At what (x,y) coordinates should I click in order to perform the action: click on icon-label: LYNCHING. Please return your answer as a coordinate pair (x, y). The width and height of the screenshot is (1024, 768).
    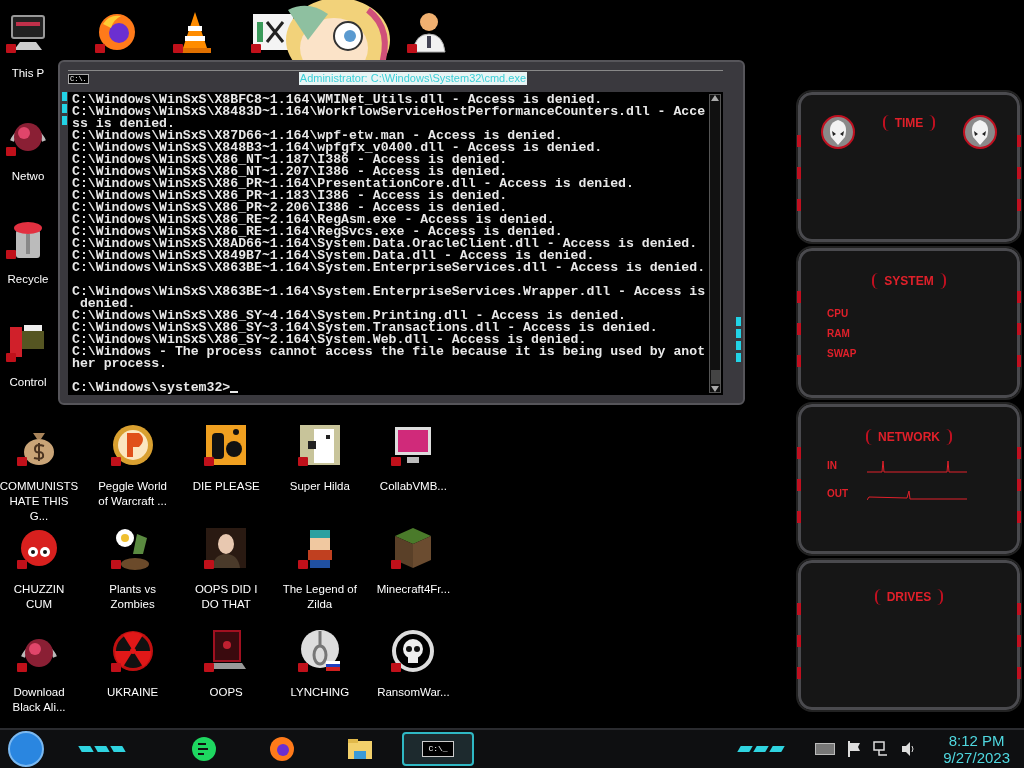
    Looking at the image, I should click on (320, 692).